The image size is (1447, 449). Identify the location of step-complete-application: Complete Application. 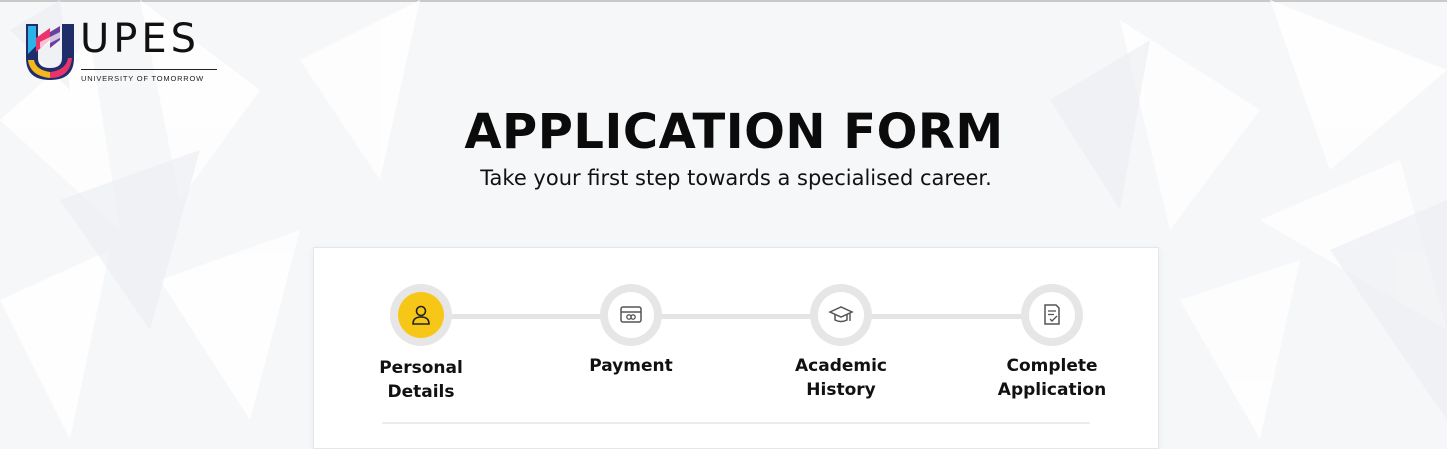
(1052, 343).